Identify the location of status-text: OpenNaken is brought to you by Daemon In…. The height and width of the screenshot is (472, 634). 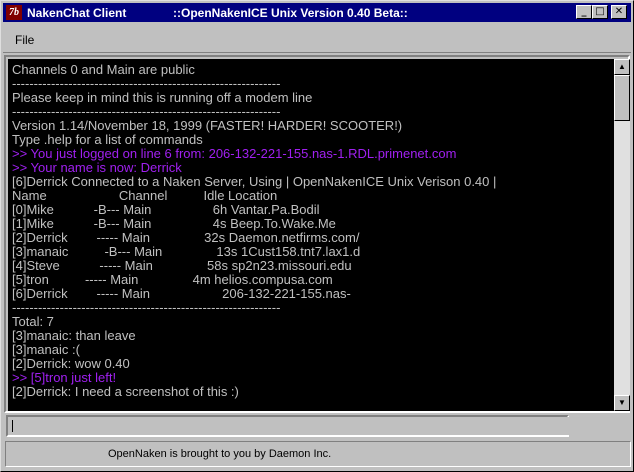
(220, 454).